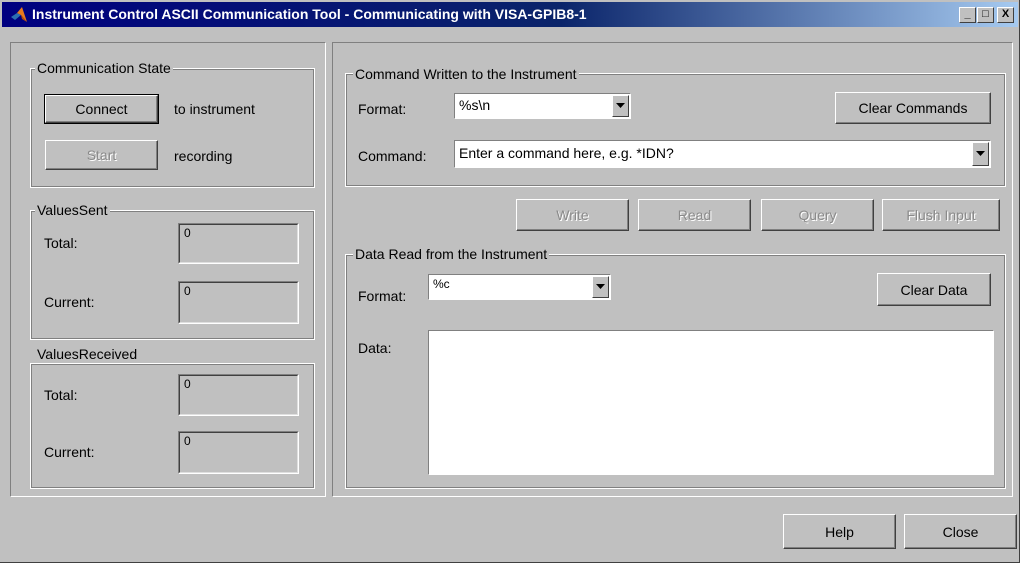  What do you see at coordinates (382, 296) in the screenshot?
I see `data-format-label: Format:` at bounding box center [382, 296].